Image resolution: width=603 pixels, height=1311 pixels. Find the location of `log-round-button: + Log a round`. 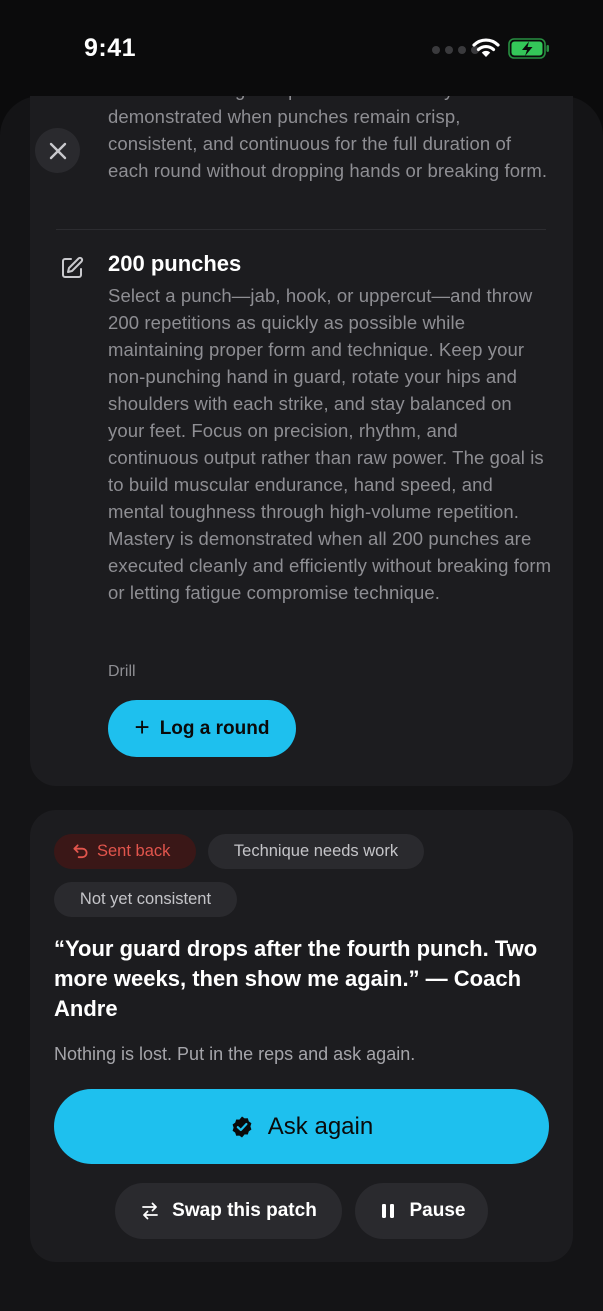

log-round-button: + Log a round is located at coordinates (202, 728).